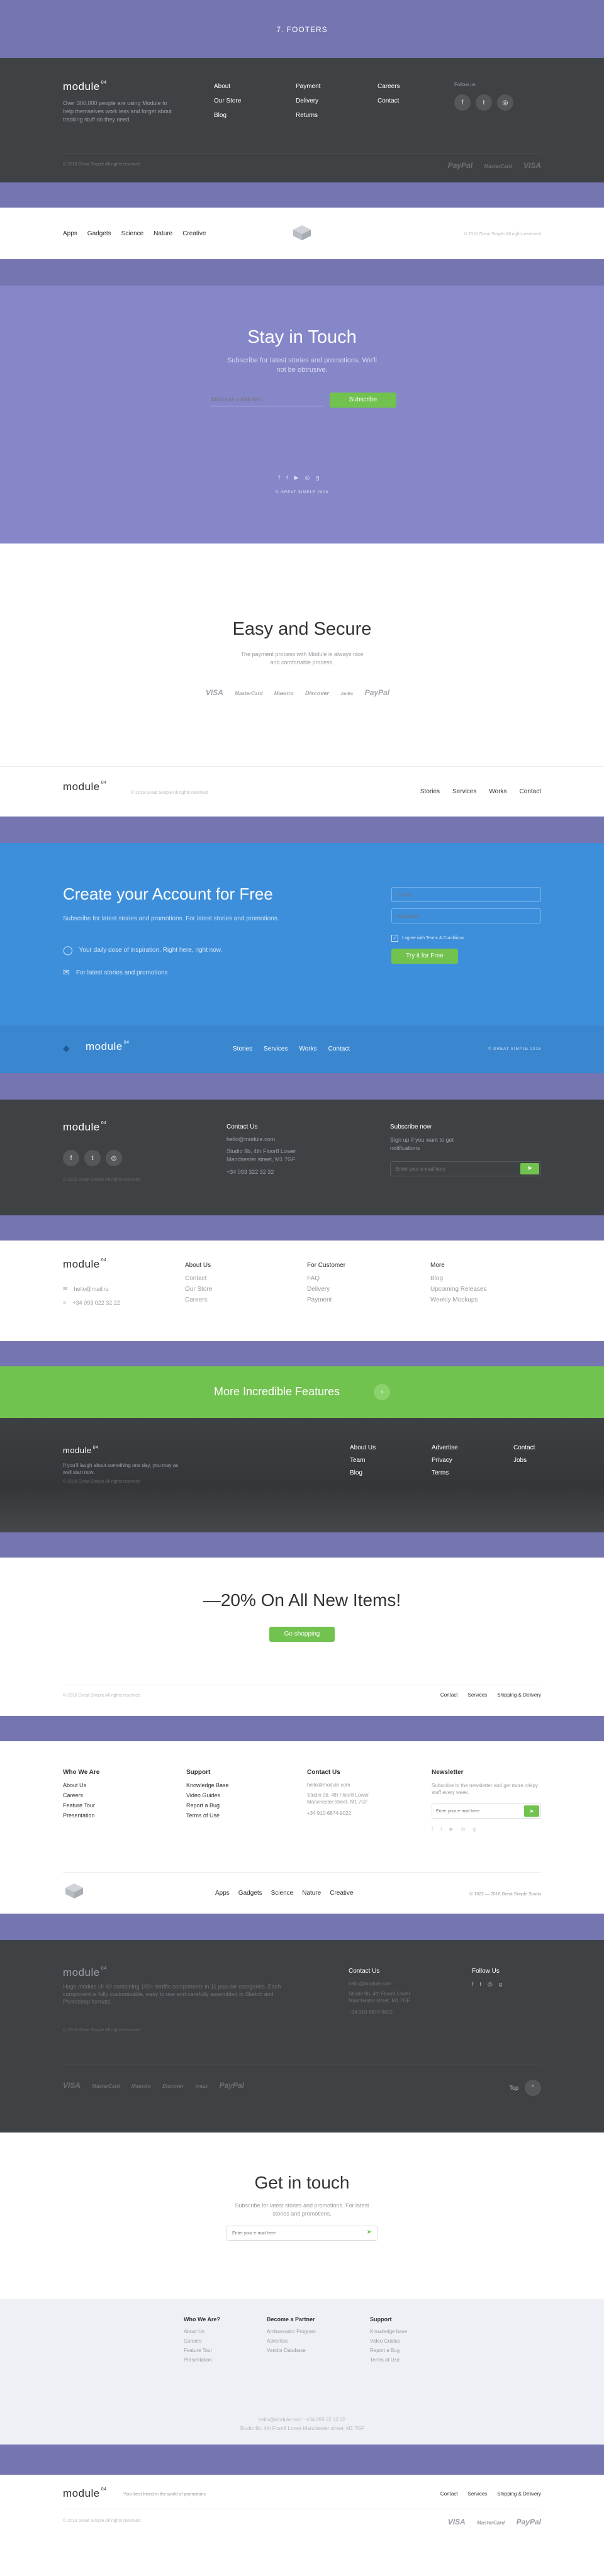 This screenshot has height=2576, width=604. I want to click on footer-link-careers: Careers, so click(389, 86).